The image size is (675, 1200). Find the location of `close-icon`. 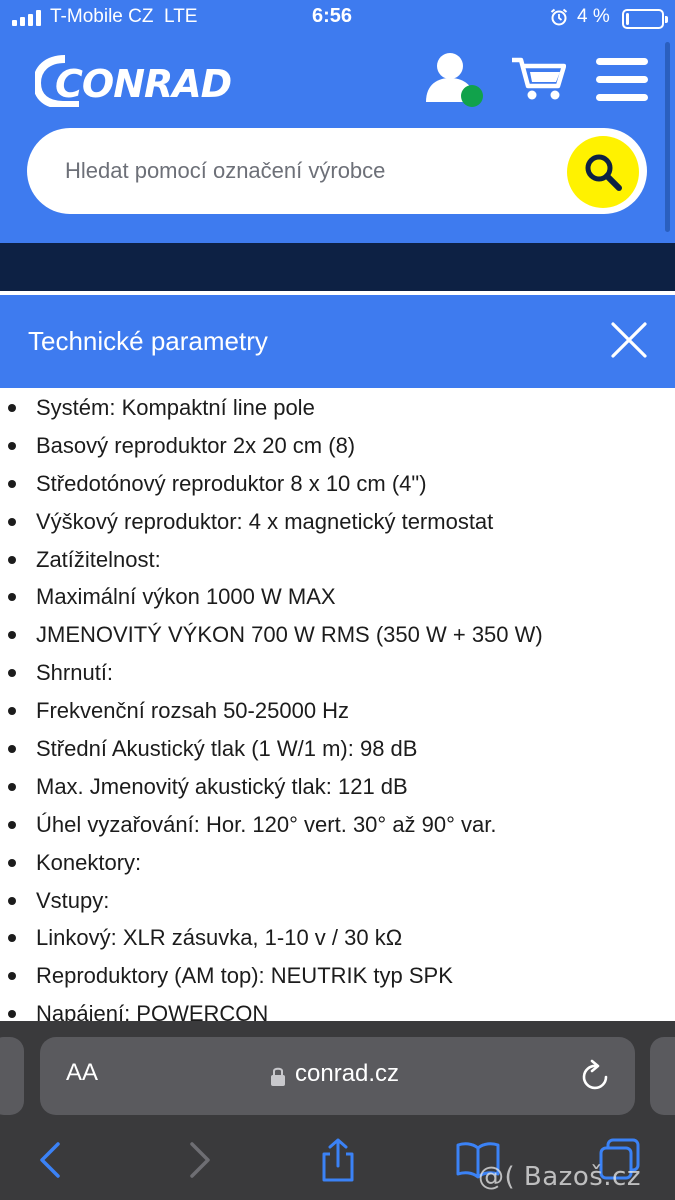

close-icon is located at coordinates (629, 340).